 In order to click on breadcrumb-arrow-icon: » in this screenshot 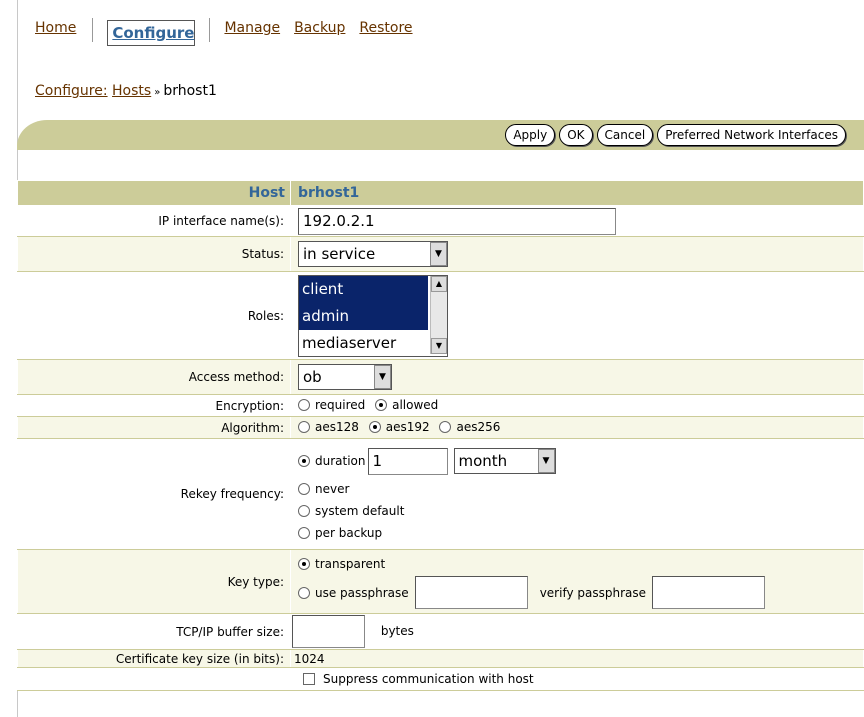, I will do `click(157, 92)`.